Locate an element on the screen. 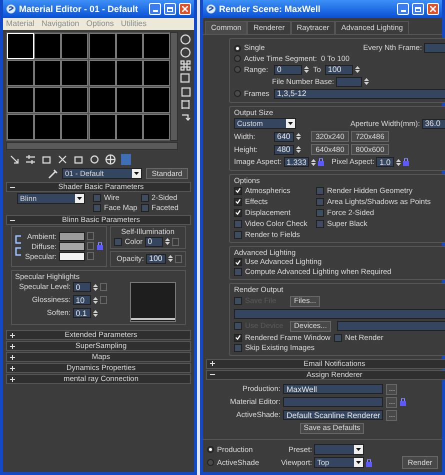 The width and height of the screenshot is (445, 475). globe-icon is located at coordinates (110, 159).